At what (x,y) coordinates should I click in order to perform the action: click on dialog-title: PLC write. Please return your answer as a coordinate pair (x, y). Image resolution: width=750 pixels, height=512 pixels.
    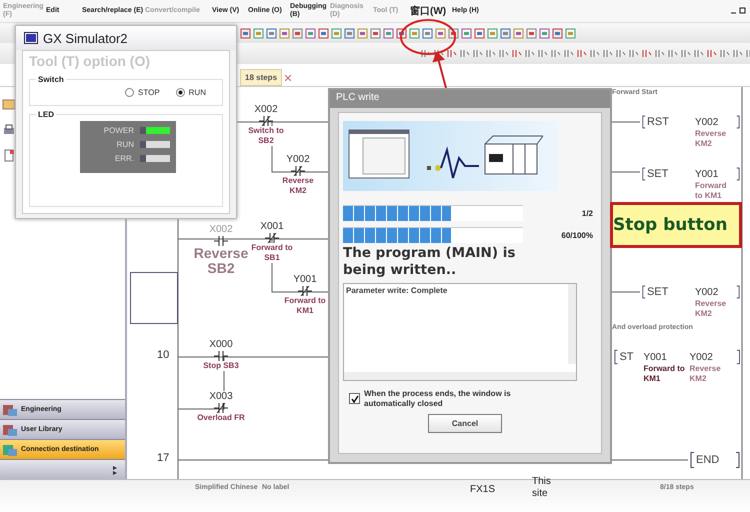
    Looking at the image, I should click on (470, 99).